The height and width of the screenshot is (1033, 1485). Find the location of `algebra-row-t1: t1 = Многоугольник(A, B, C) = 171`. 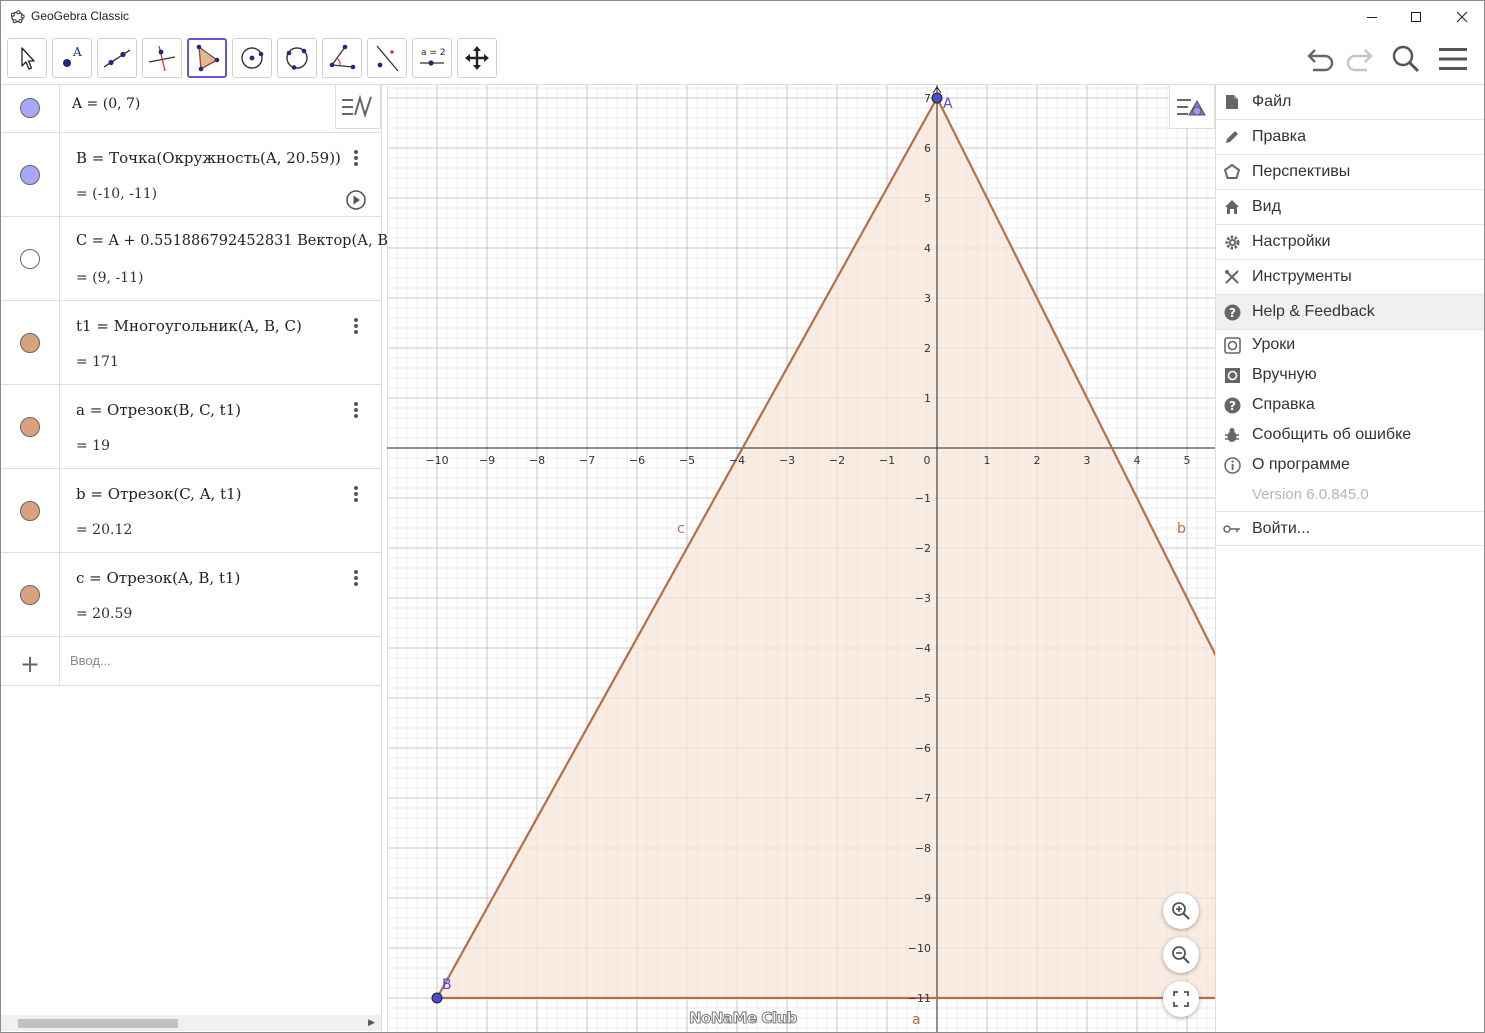

algebra-row-t1: t1 = Многоугольник(A, B, C) = 171 is located at coordinates (191, 343).